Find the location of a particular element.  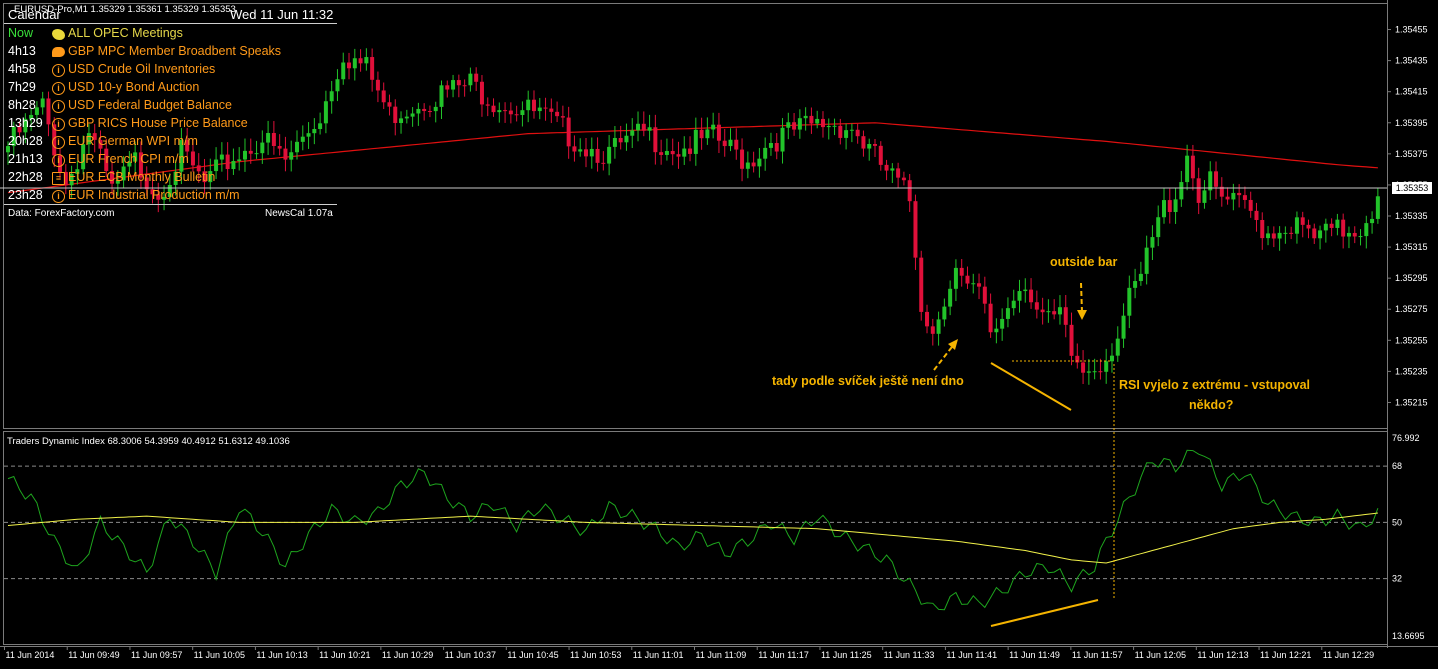

tdi-tick-label: 76.992 is located at coordinates (1406, 438).